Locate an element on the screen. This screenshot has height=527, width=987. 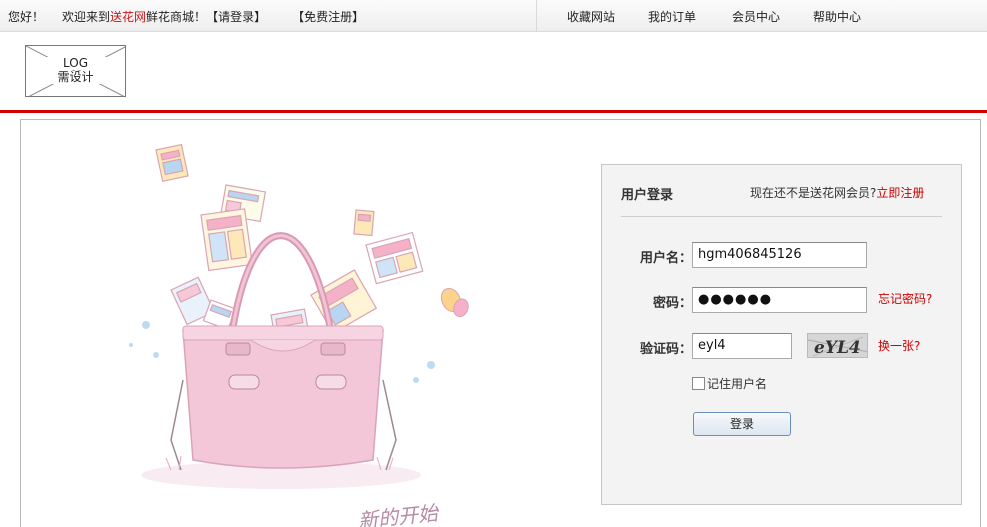
top-nav: 收藏网站 我的订单 会员中心 帮助中心 is located at coordinates (761, 16).